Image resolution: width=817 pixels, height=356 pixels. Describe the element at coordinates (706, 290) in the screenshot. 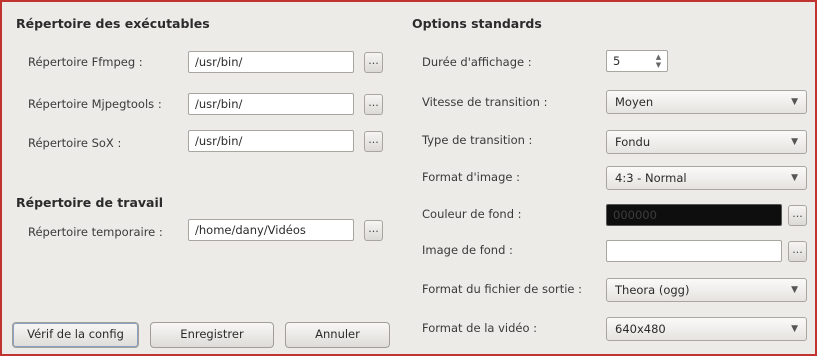

I see `output-format-select: Theora (ogg) ▼` at that location.